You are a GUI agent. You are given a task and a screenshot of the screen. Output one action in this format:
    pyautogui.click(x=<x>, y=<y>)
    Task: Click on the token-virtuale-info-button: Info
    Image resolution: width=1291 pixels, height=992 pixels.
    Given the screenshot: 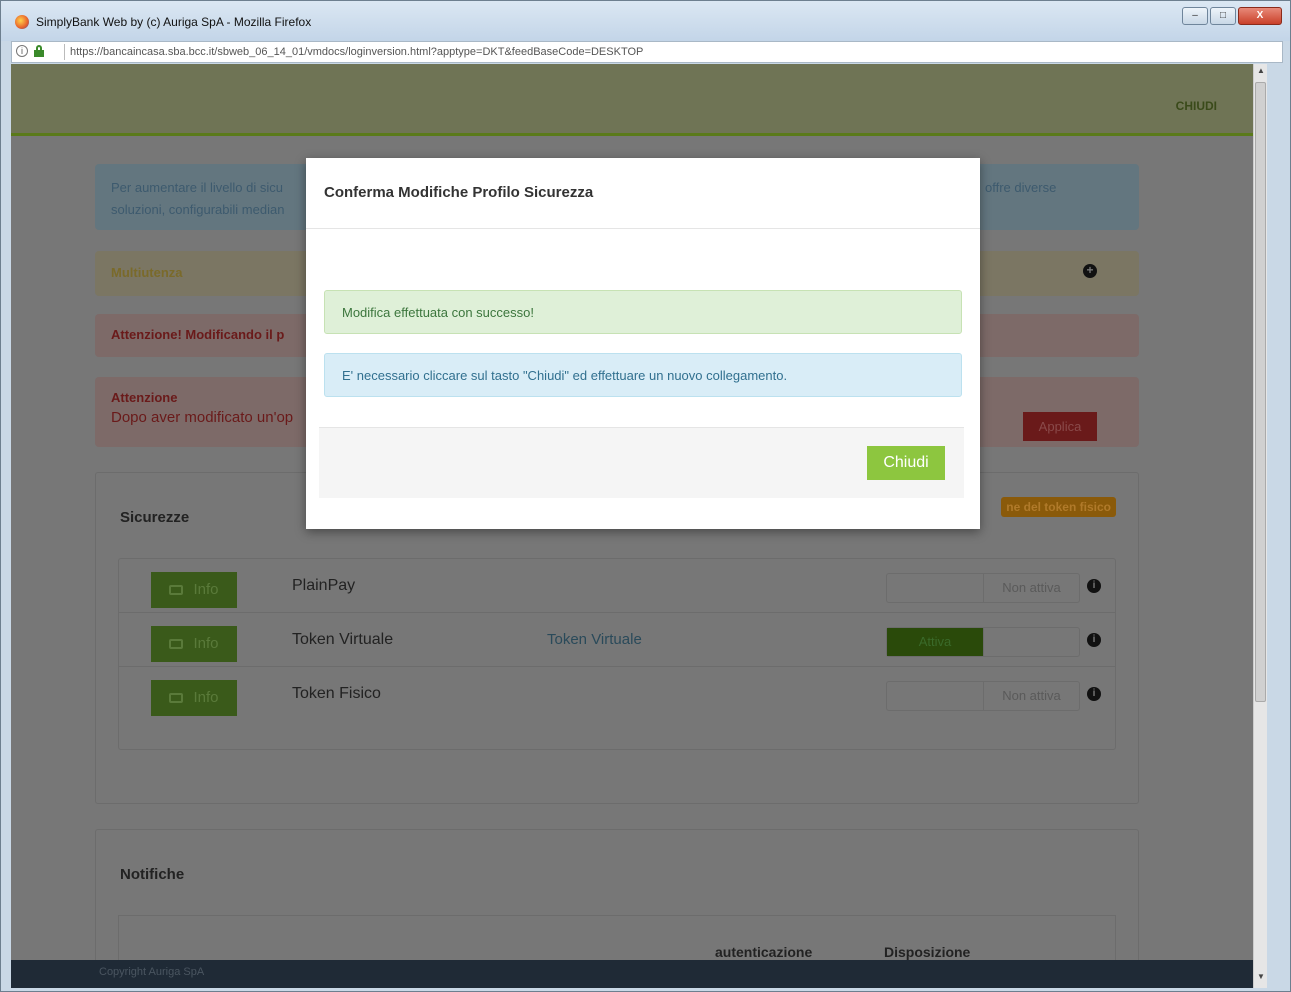 What is the action you would take?
    pyautogui.click(x=194, y=644)
    